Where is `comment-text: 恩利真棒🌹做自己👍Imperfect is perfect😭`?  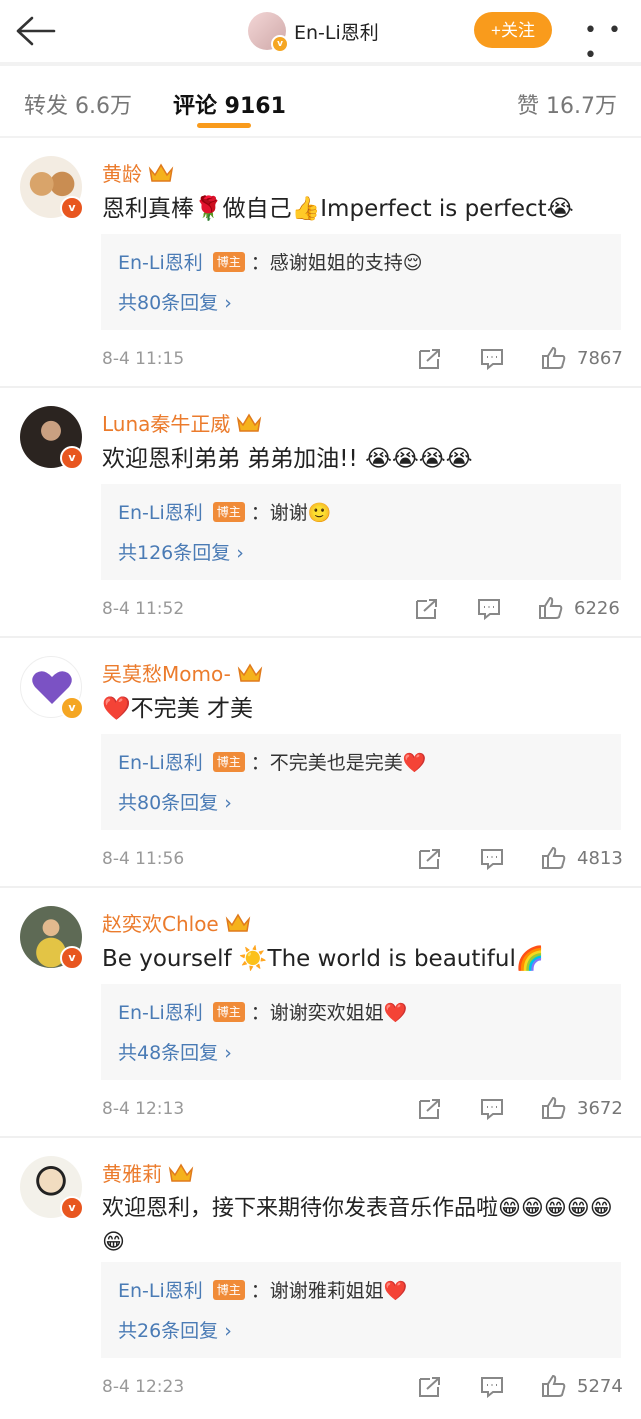
comment-text: 恩利真棒🌹做自己👍Imperfect is perfect😭 is located at coordinates (338, 209).